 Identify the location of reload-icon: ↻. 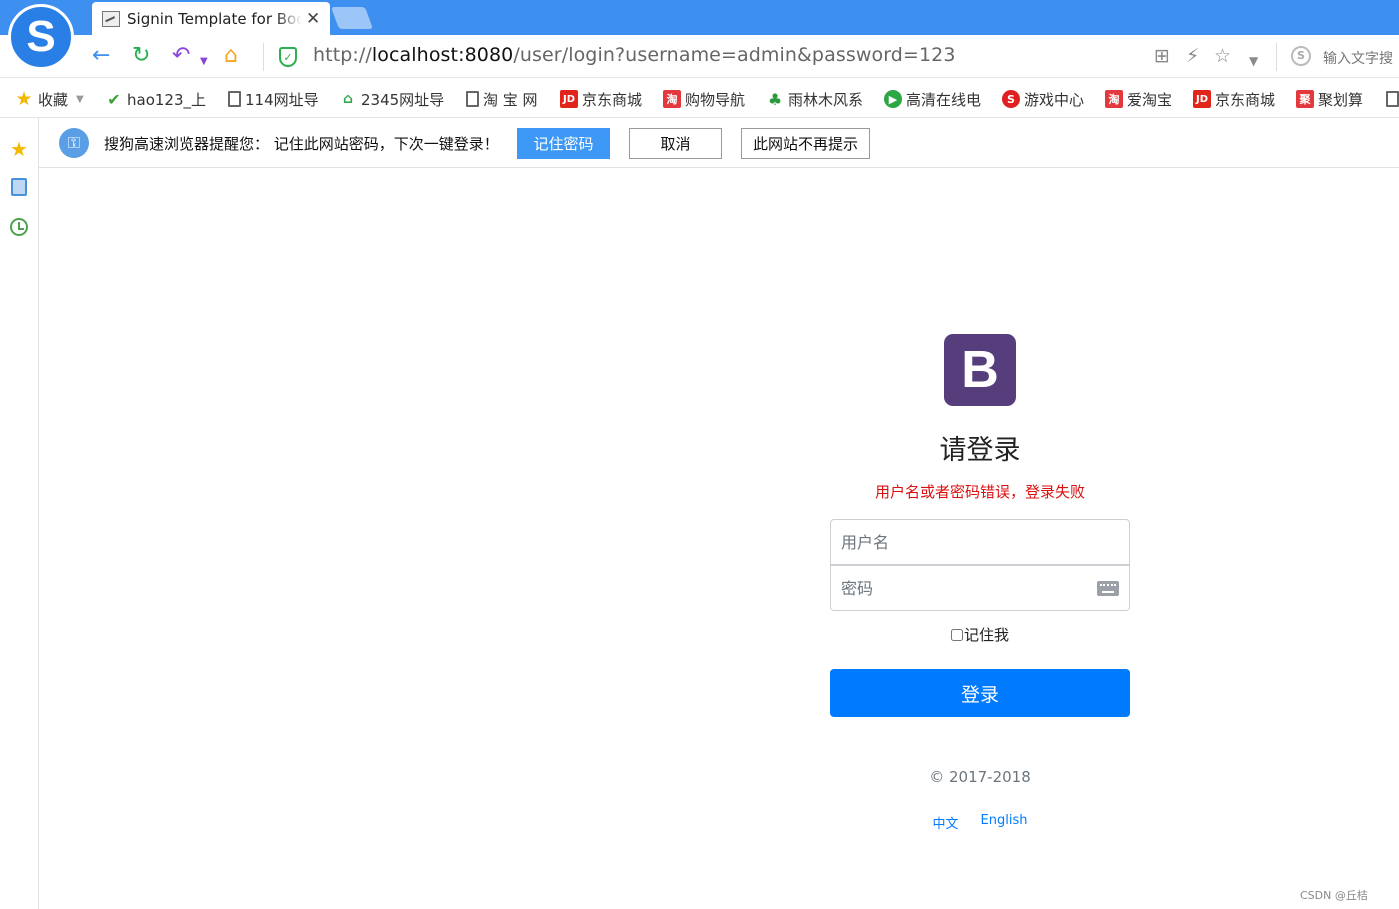
(141, 56).